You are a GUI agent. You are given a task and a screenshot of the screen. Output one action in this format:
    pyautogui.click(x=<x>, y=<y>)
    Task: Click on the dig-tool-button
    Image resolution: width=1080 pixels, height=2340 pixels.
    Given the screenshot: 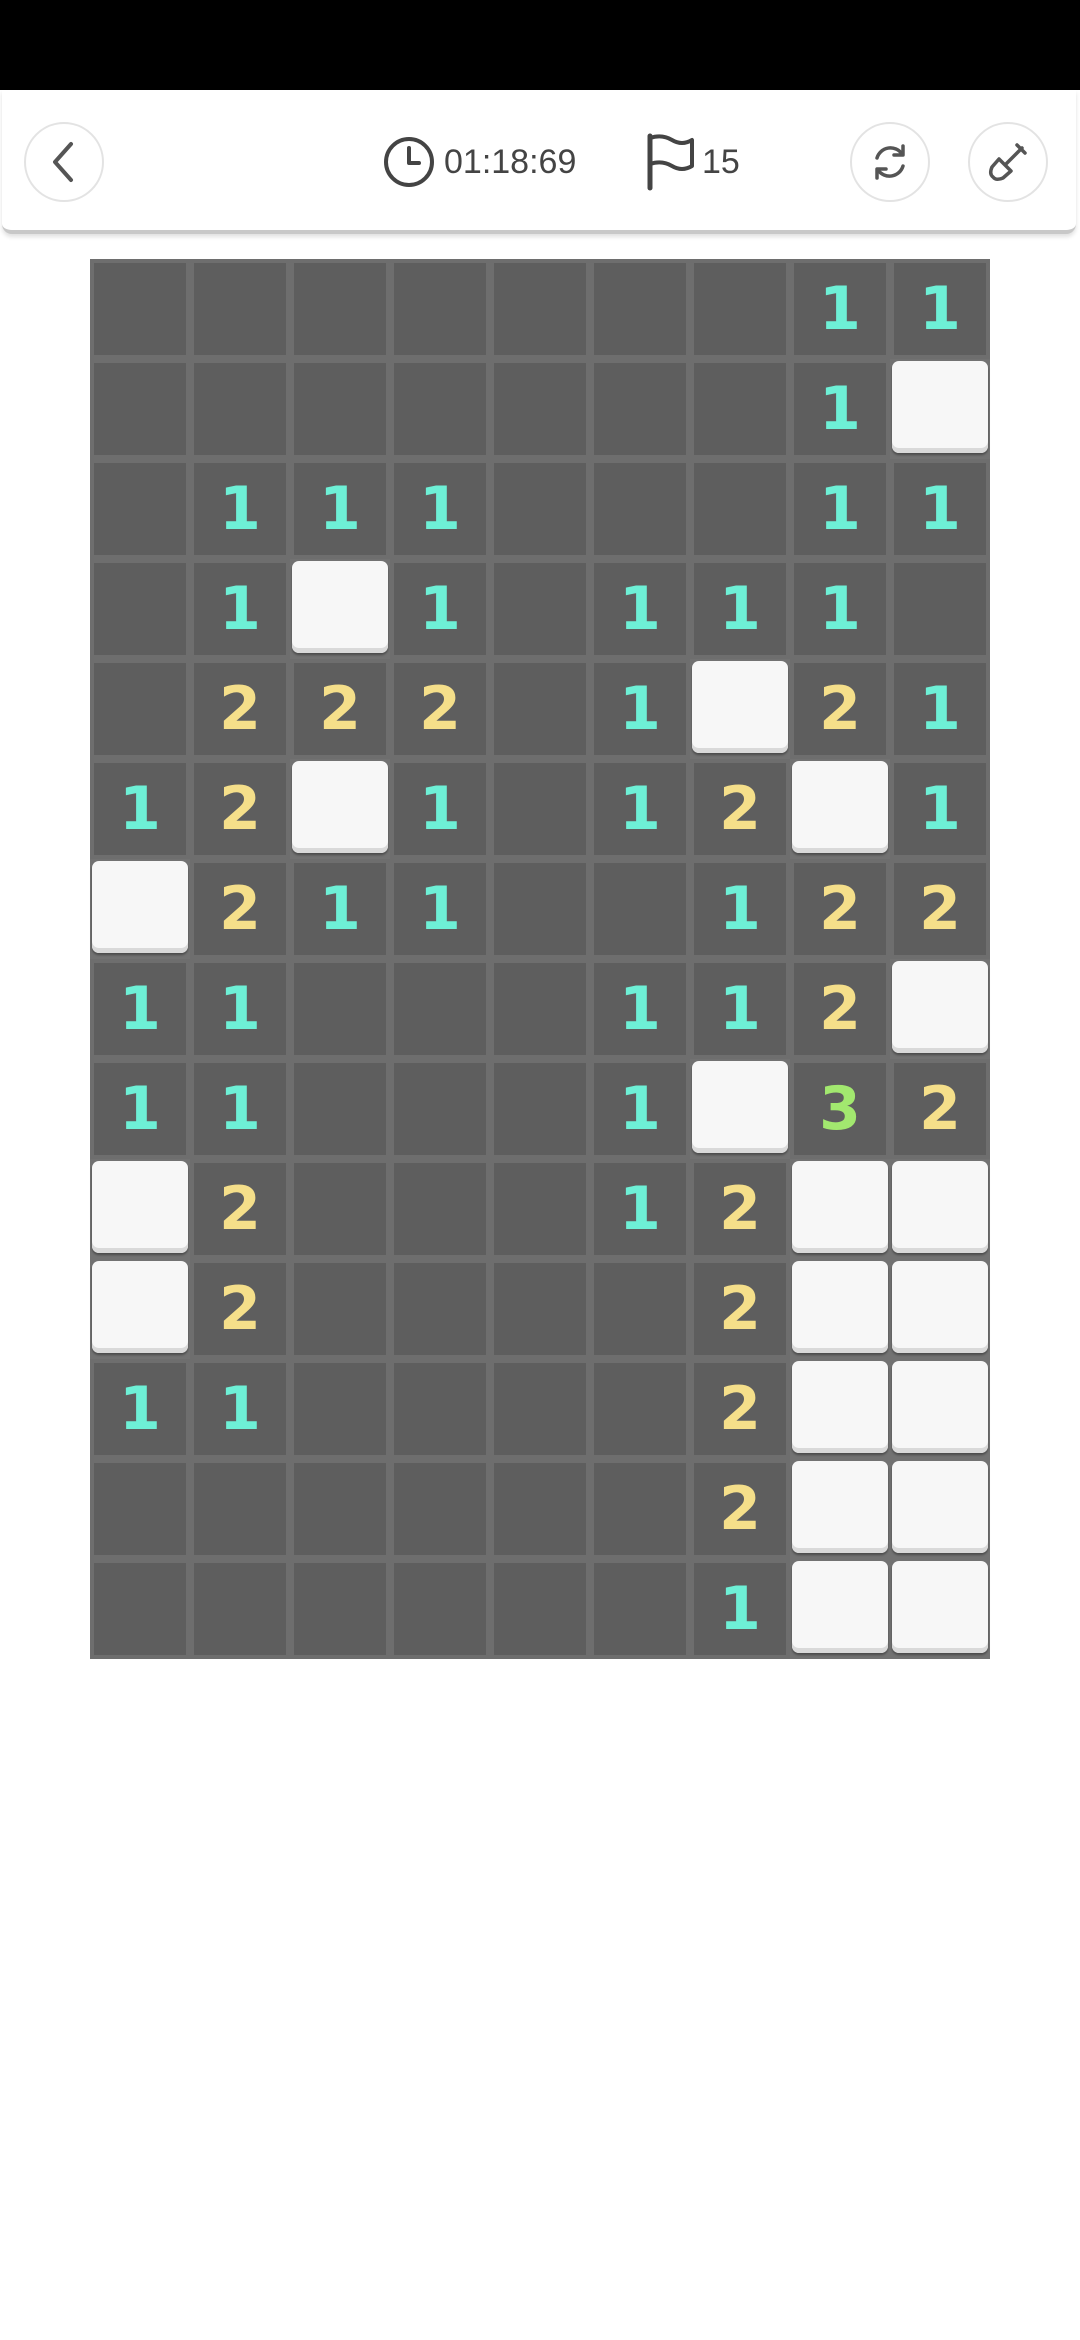 What is the action you would take?
    pyautogui.click(x=1008, y=162)
    